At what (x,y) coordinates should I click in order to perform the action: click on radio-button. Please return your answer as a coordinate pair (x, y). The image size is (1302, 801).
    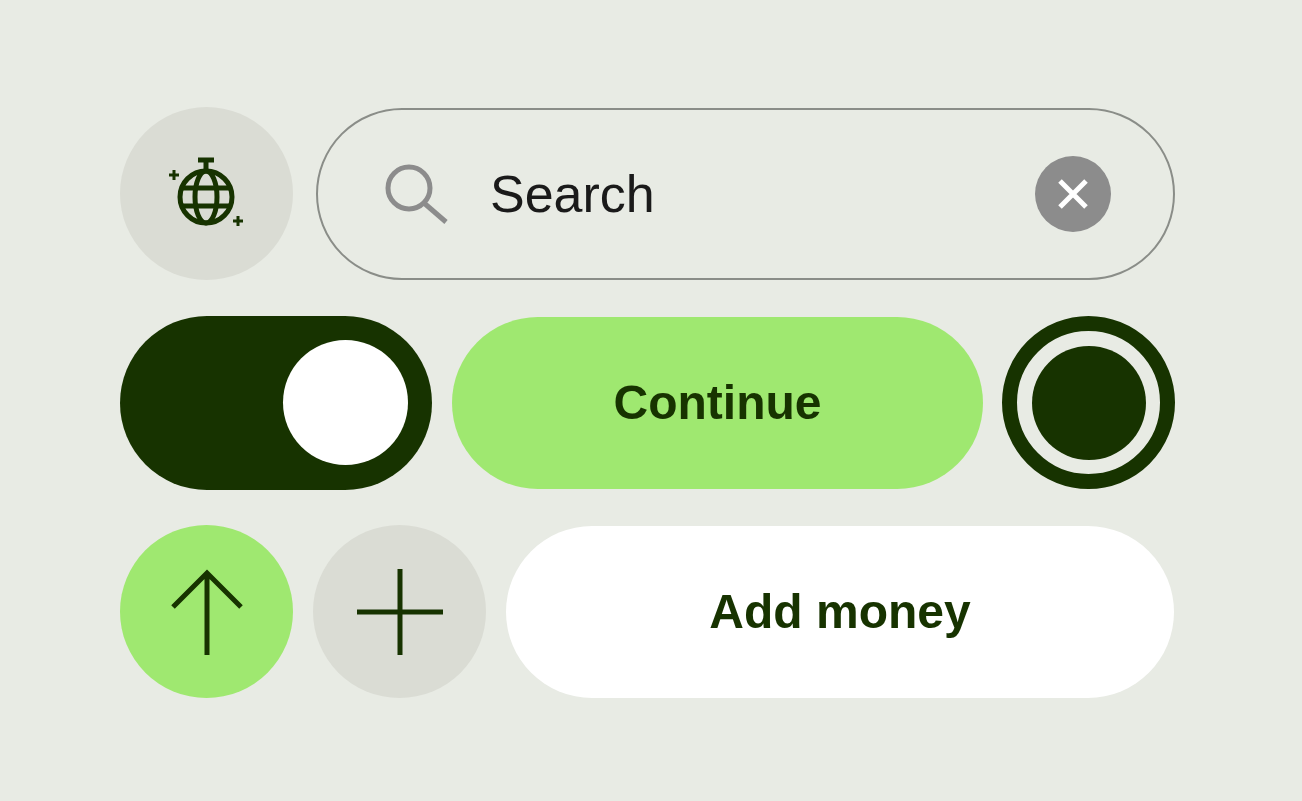
    Looking at the image, I should click on (1088, 402).